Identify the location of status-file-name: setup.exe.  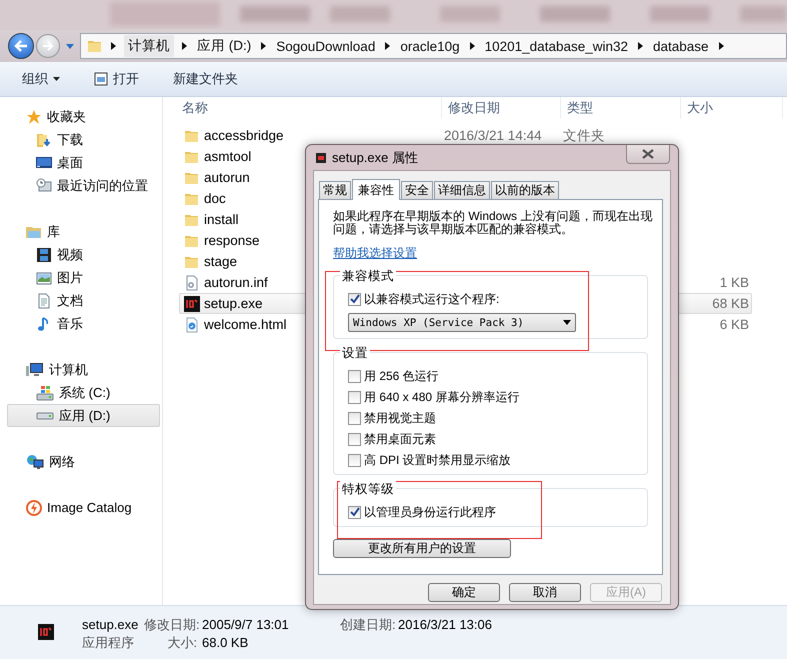
(111, 624).